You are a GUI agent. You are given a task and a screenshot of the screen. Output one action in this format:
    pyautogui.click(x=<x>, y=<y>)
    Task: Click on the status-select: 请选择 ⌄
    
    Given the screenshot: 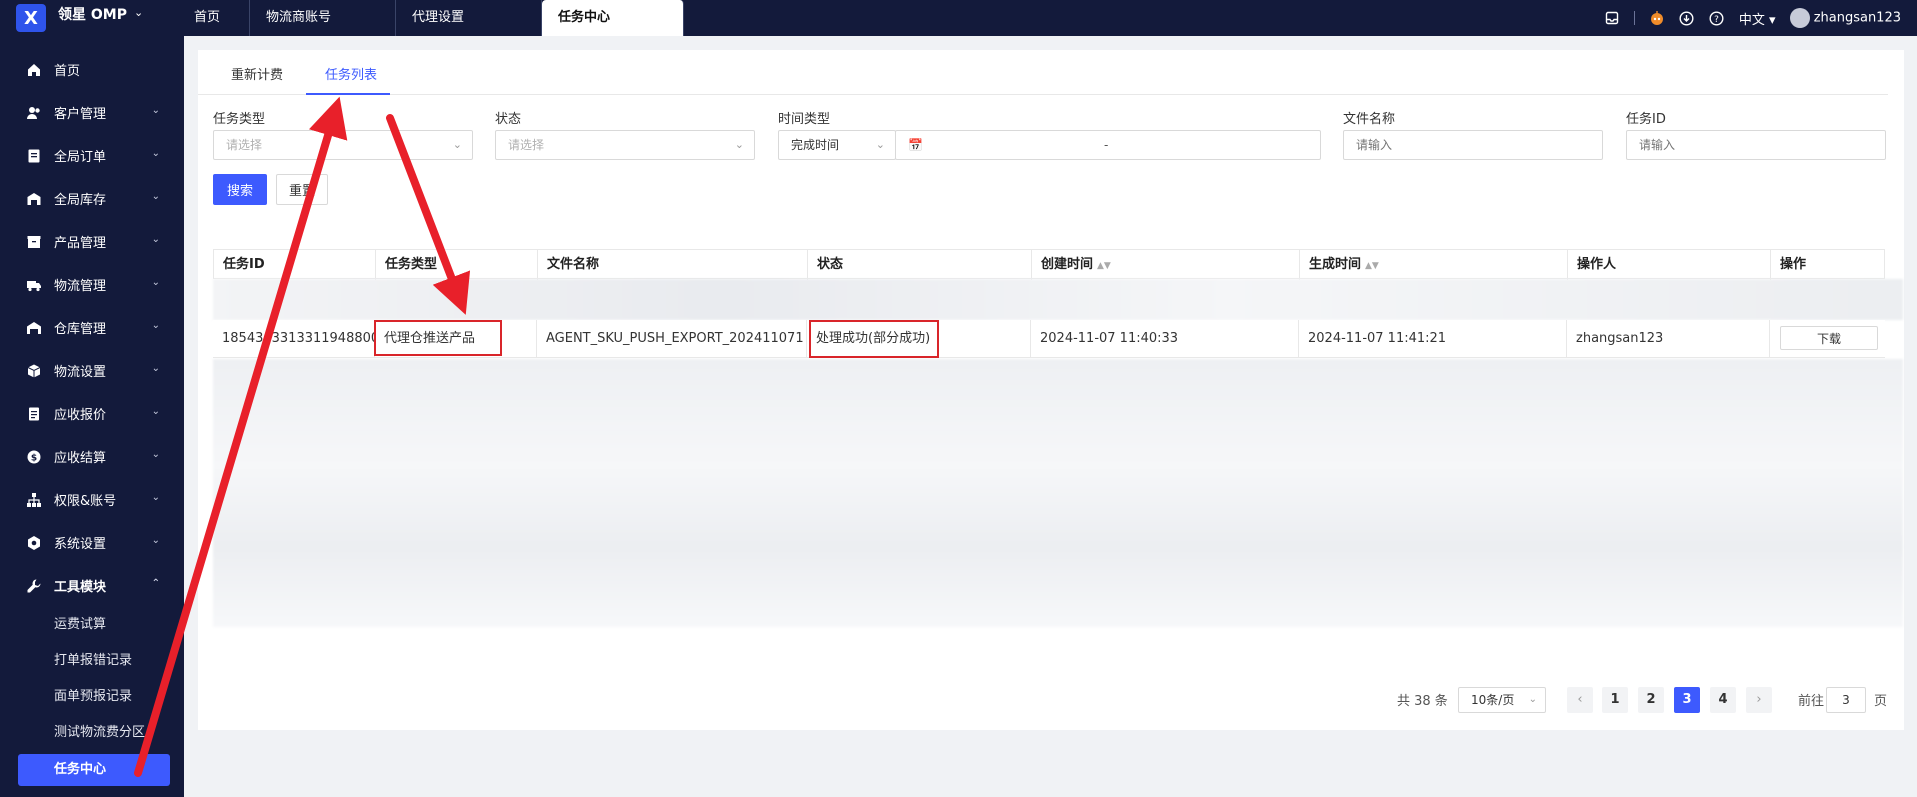 What is the action you would take?
    pyautogui.click(x=625, y=145)
    